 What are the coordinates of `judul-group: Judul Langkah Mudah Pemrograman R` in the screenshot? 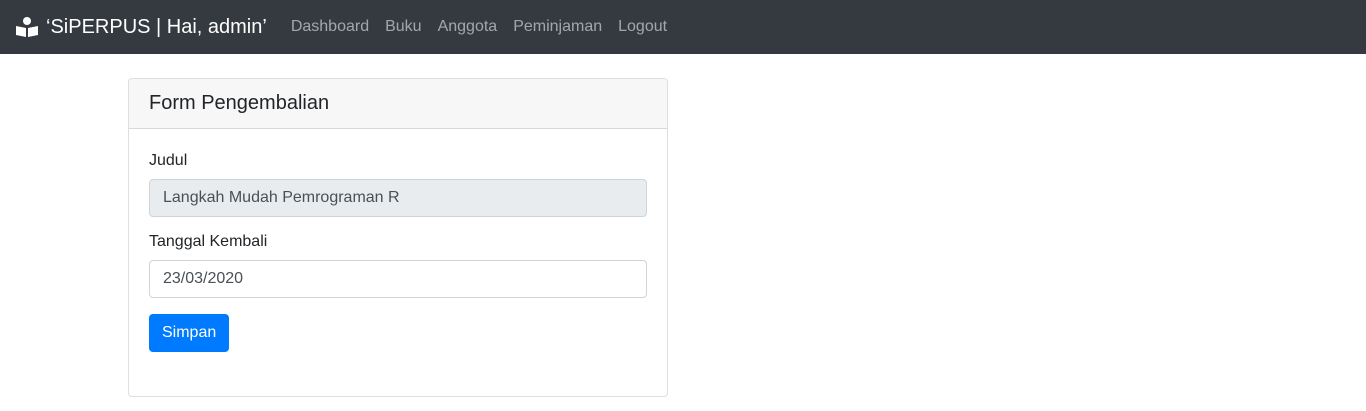 It's located at (398, 184).